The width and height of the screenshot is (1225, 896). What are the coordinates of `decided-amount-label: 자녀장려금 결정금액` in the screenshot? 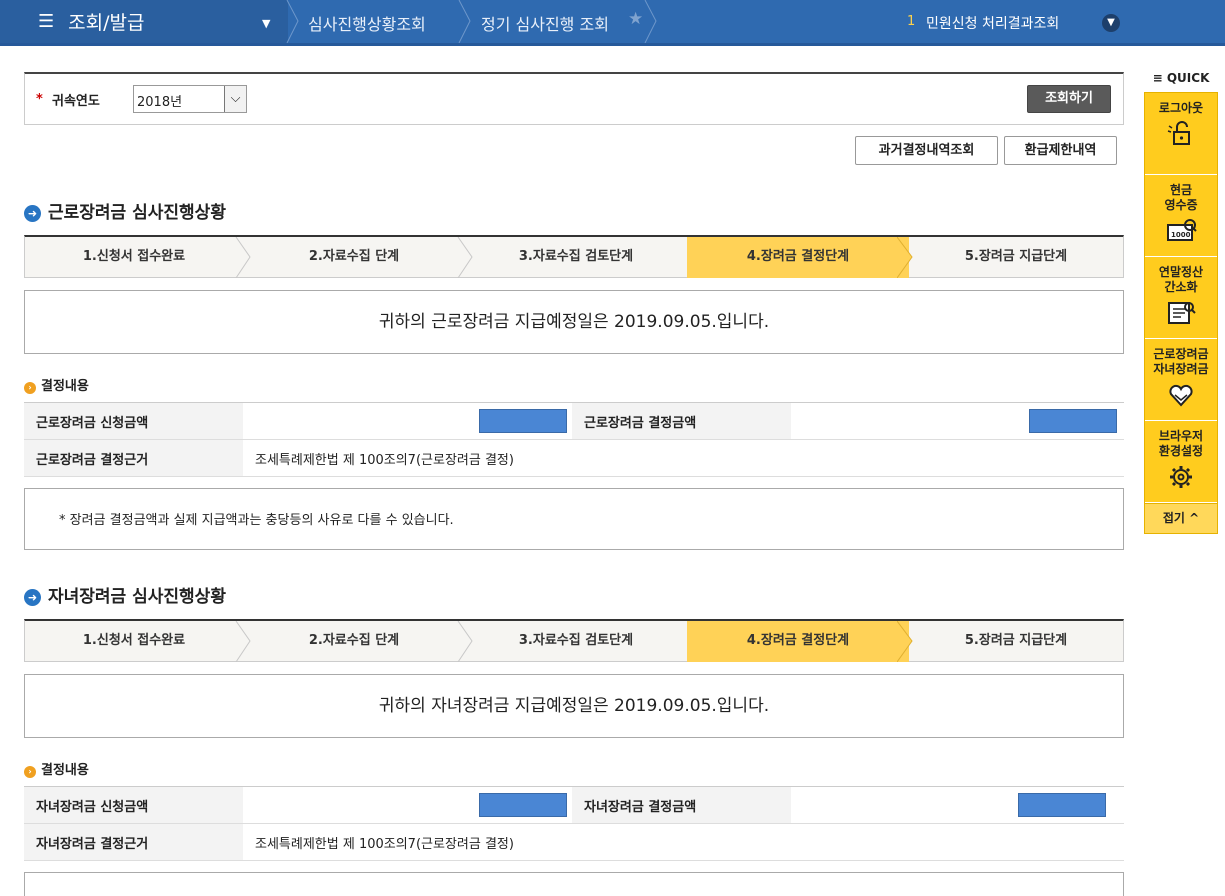 It's located at (681, 805).